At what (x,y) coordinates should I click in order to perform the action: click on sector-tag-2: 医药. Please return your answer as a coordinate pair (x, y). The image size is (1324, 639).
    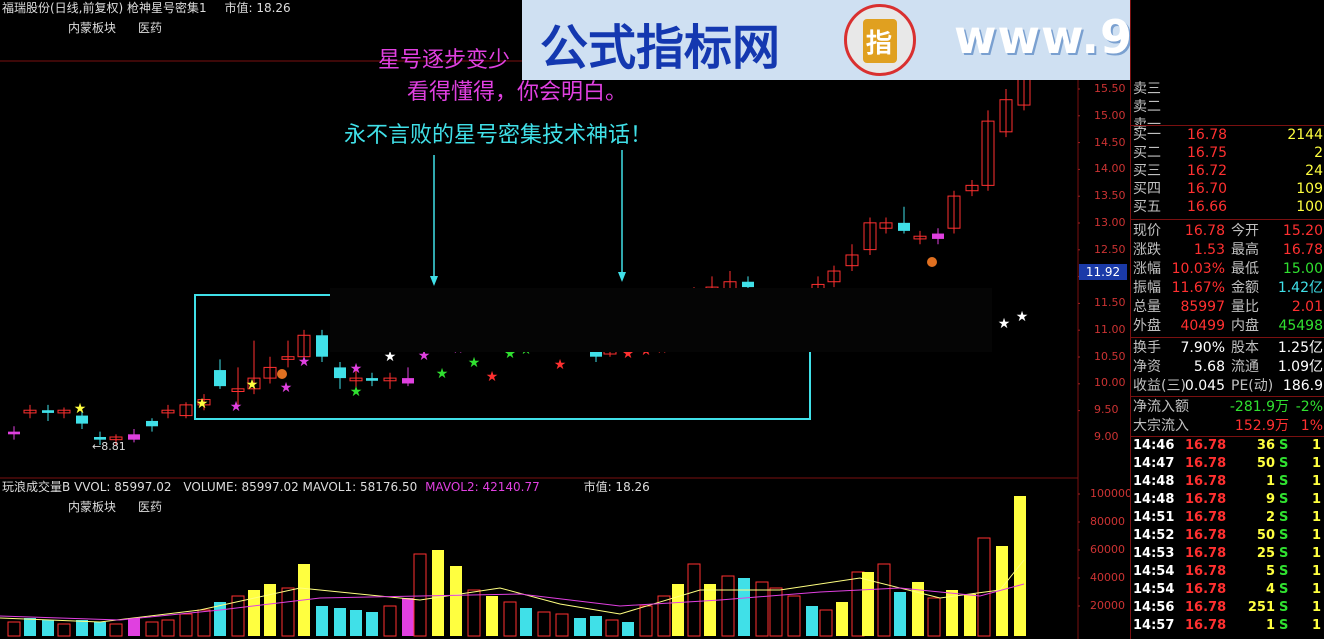
    Looking at the image, I should click on (150, 27).